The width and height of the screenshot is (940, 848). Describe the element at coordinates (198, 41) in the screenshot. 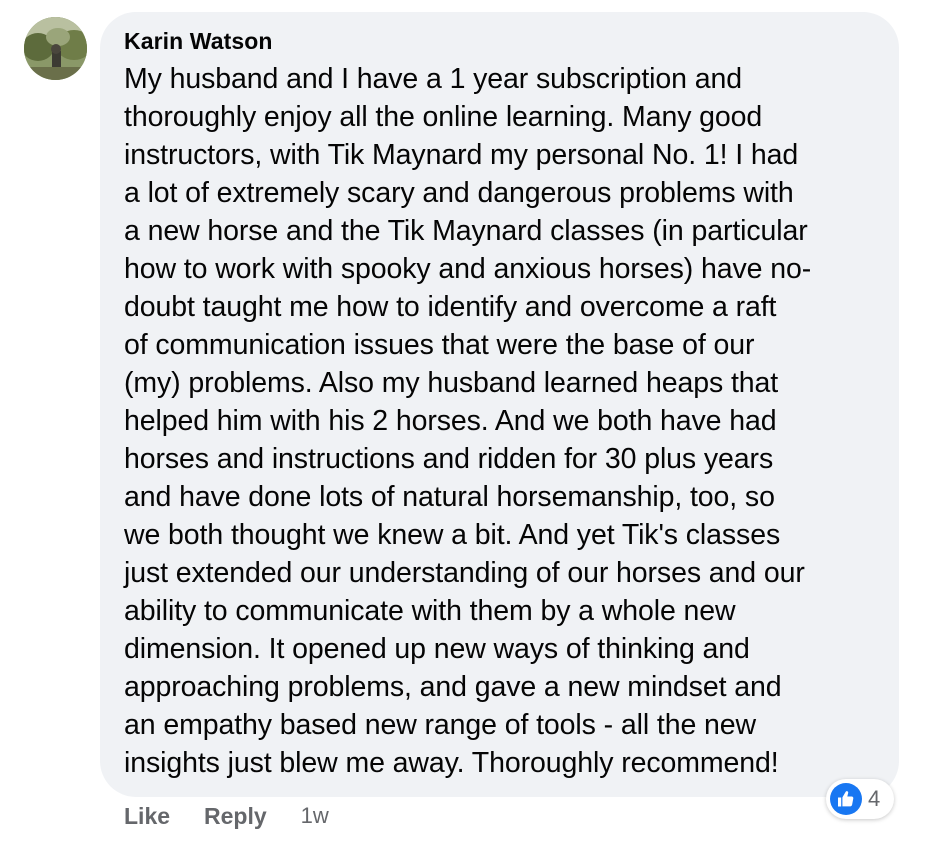

I see `comment-author: Karin Watson` at that location.